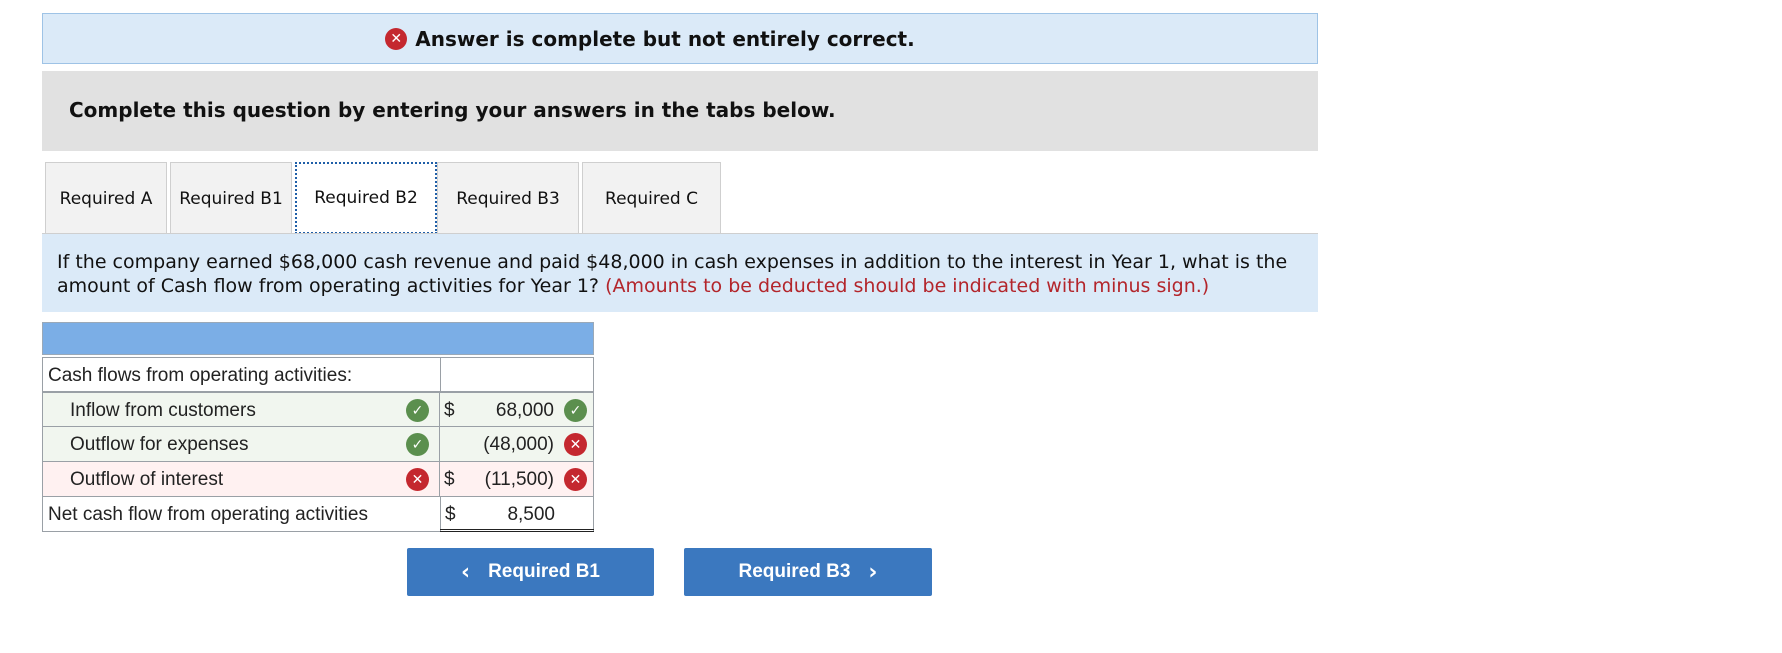 The height and width of the screenshot is (653, 1782). I want to click on prev-tab-button: ‹ Required B1, so click(530, 572).